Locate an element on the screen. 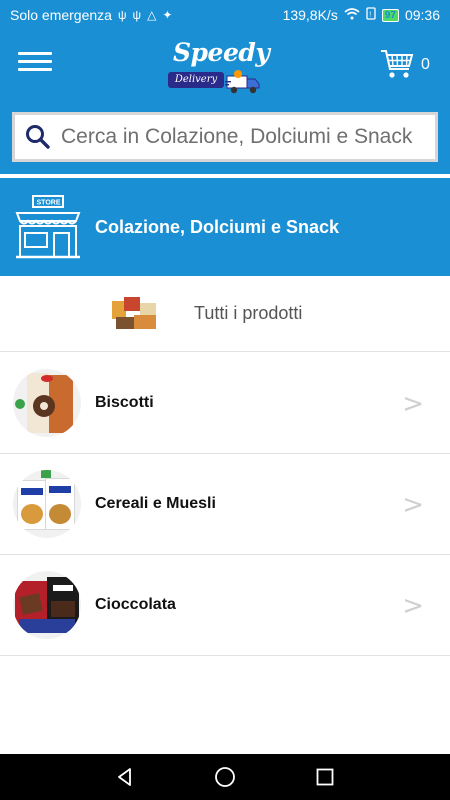 The image size is (450, 800). battery-icon: 97 is located at coordinates (390, 15).